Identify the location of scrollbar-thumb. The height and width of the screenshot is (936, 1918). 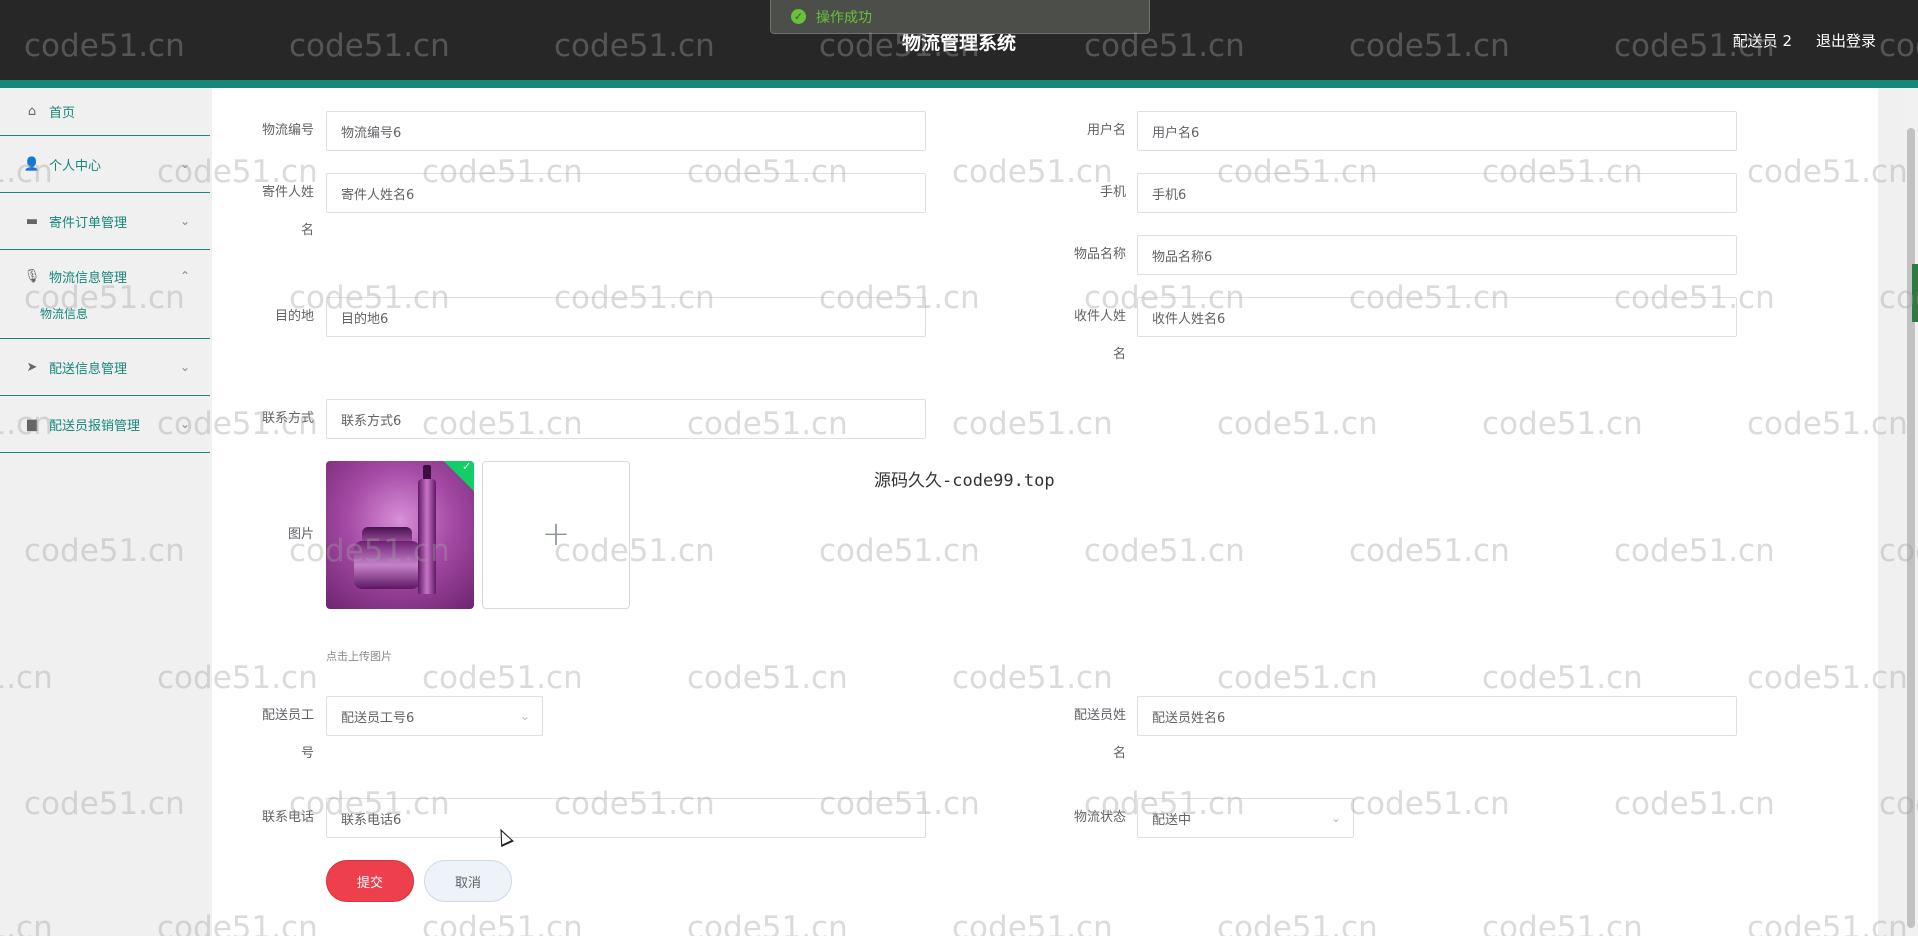
(1911, 528).